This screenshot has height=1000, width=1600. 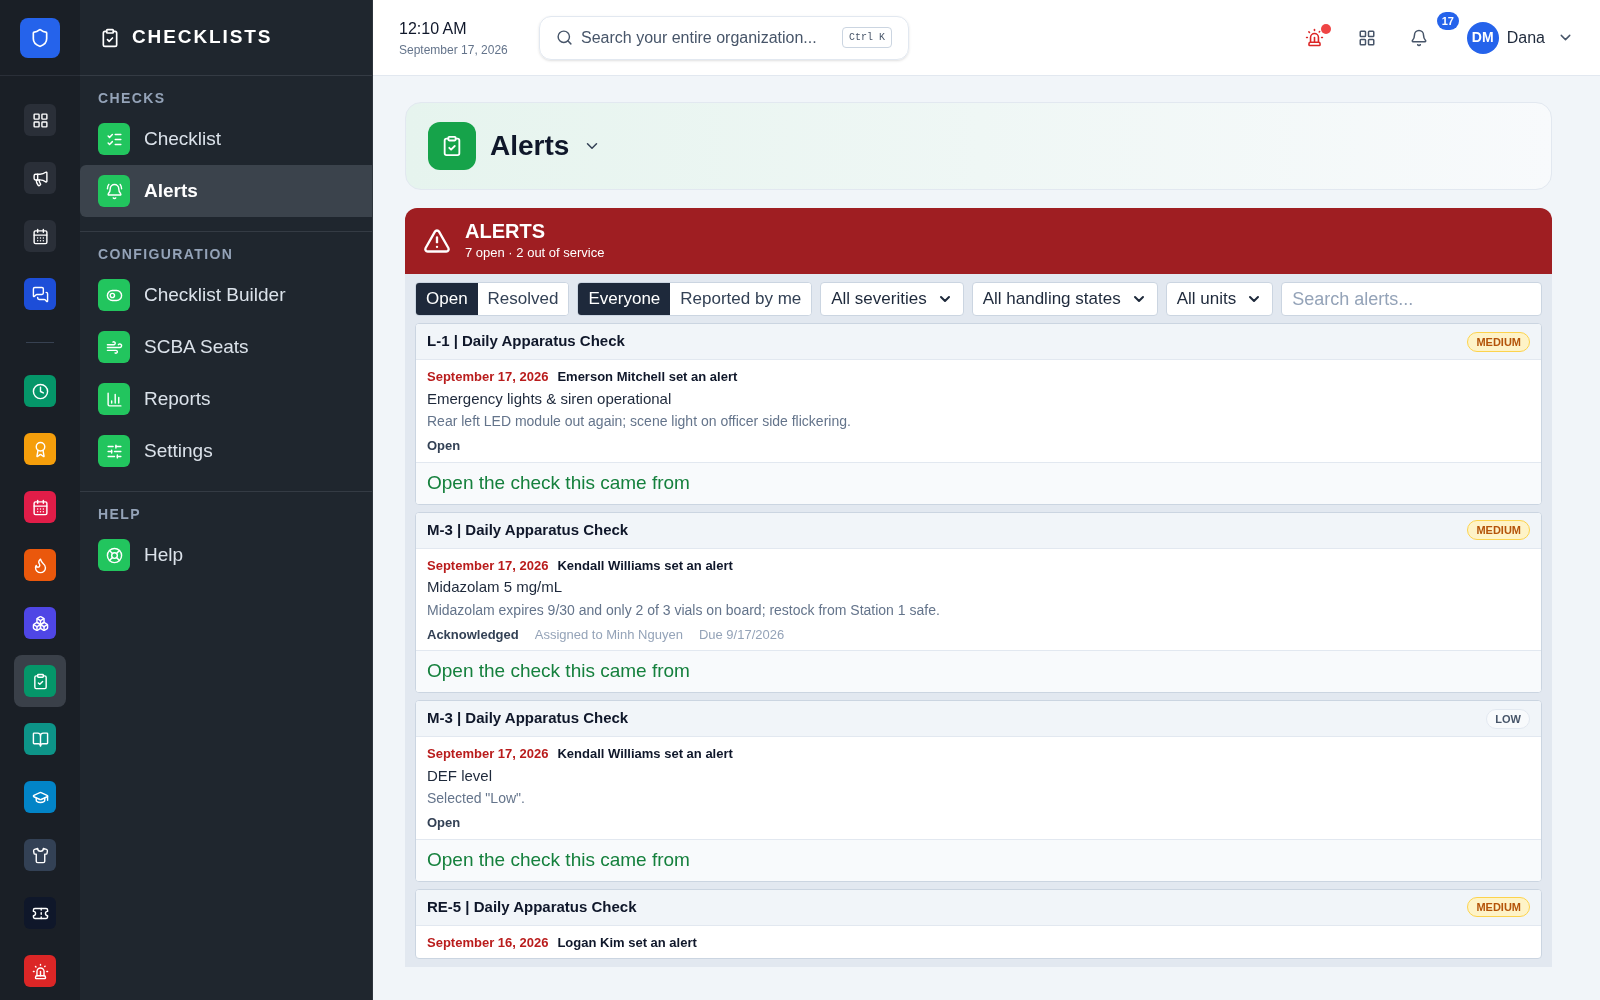 What do you see at coordinates (627, 942) in the screenshot?
I see `alert-reporter: Logan Kim set an alert` at bounding box center [627, 942].